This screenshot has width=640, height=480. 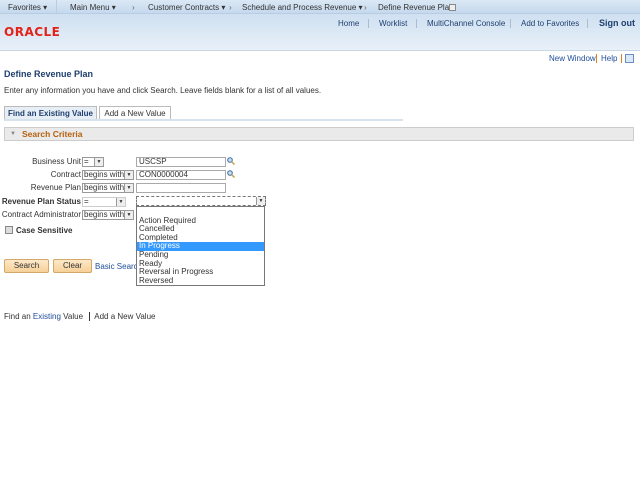 What do you see at coordinates (452, 7) in the screenshot?
I see `search-icon` at bounding box center [452, 7].